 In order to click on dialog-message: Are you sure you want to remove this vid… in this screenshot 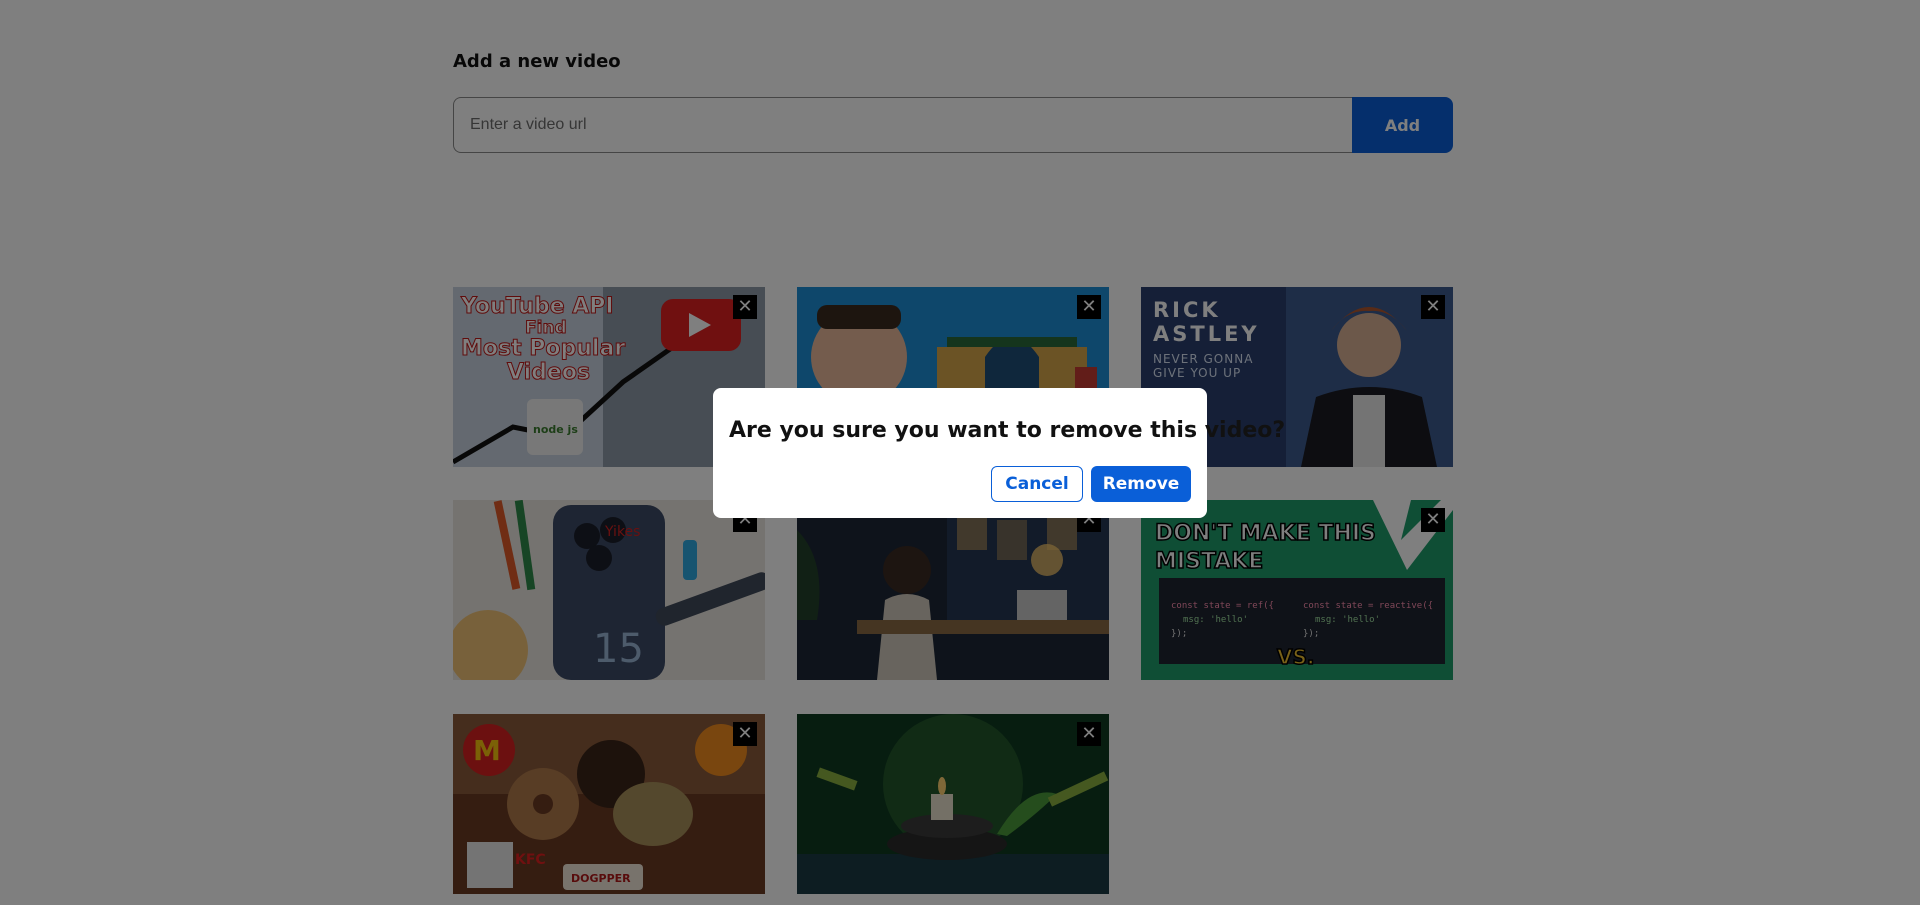, I will do `click(1007, 430)`.